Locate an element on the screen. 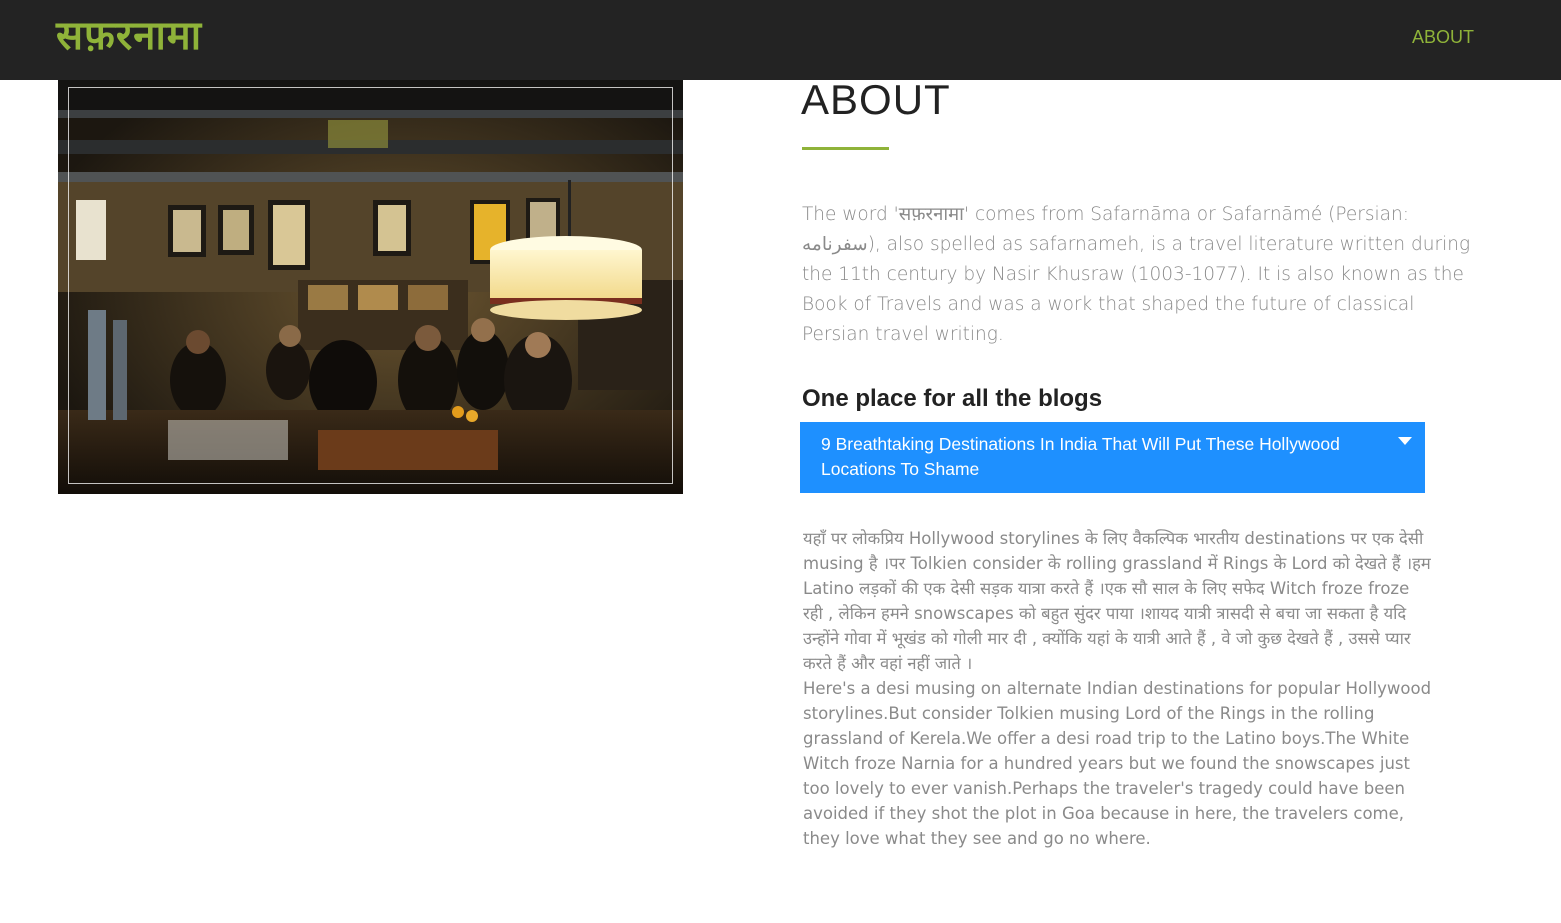 This screenshot has width=1561, height=923. brand-logo: सफ़रनामा is located at coordinates (129, 33).